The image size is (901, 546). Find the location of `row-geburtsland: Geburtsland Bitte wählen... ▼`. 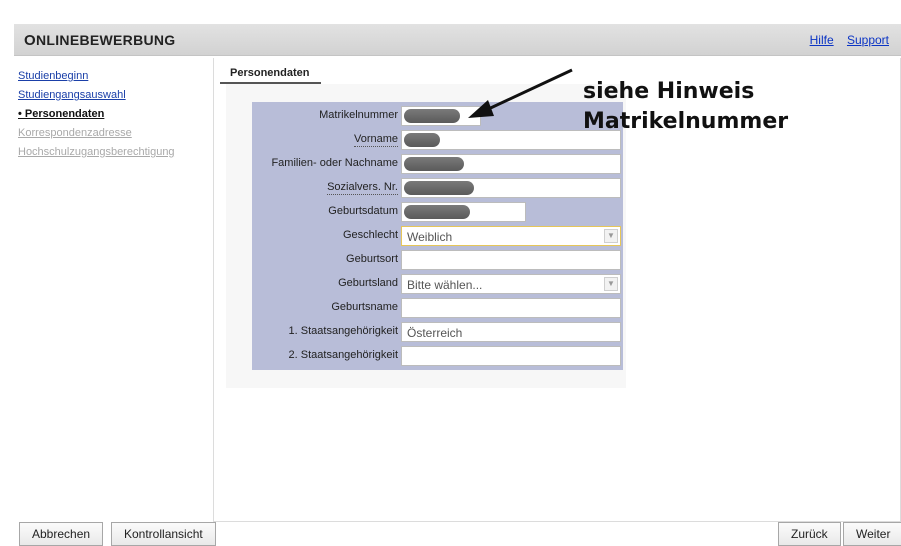

row-geburtsland: Geburtsland Bitte wählen... ▼ is located at coordinates (437, 284).